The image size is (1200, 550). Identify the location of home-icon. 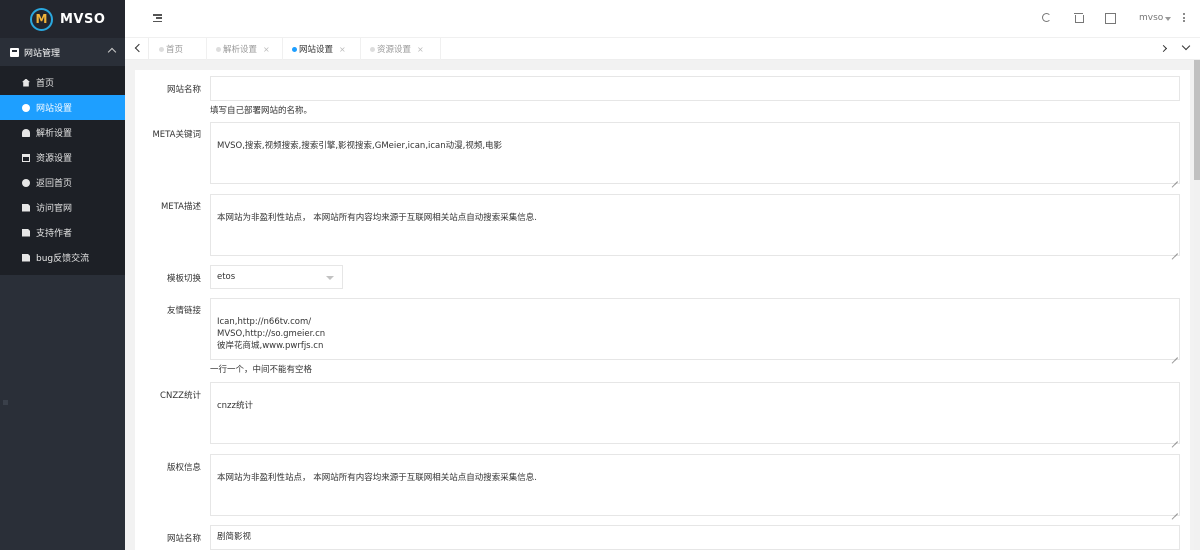
(26, 82).